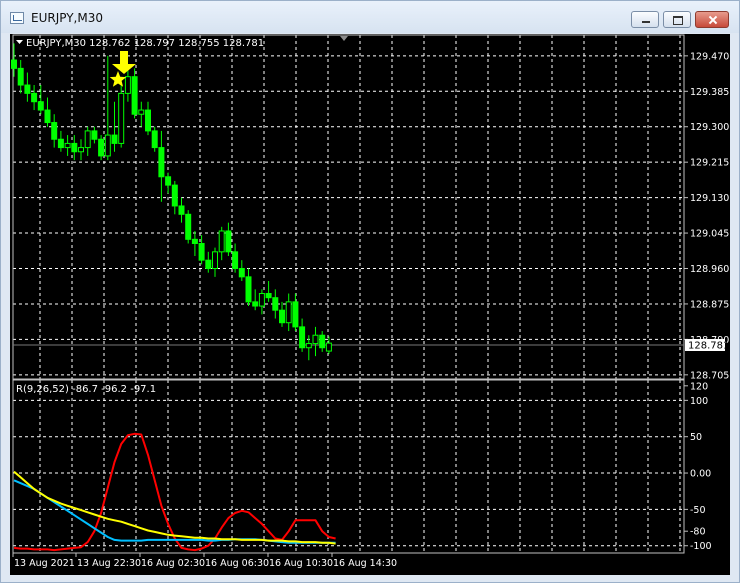  What do you see at coordinates (709, 234) in the screenshot?
I see `price-tick-label: 129.045` at bounding box center [709, 234].